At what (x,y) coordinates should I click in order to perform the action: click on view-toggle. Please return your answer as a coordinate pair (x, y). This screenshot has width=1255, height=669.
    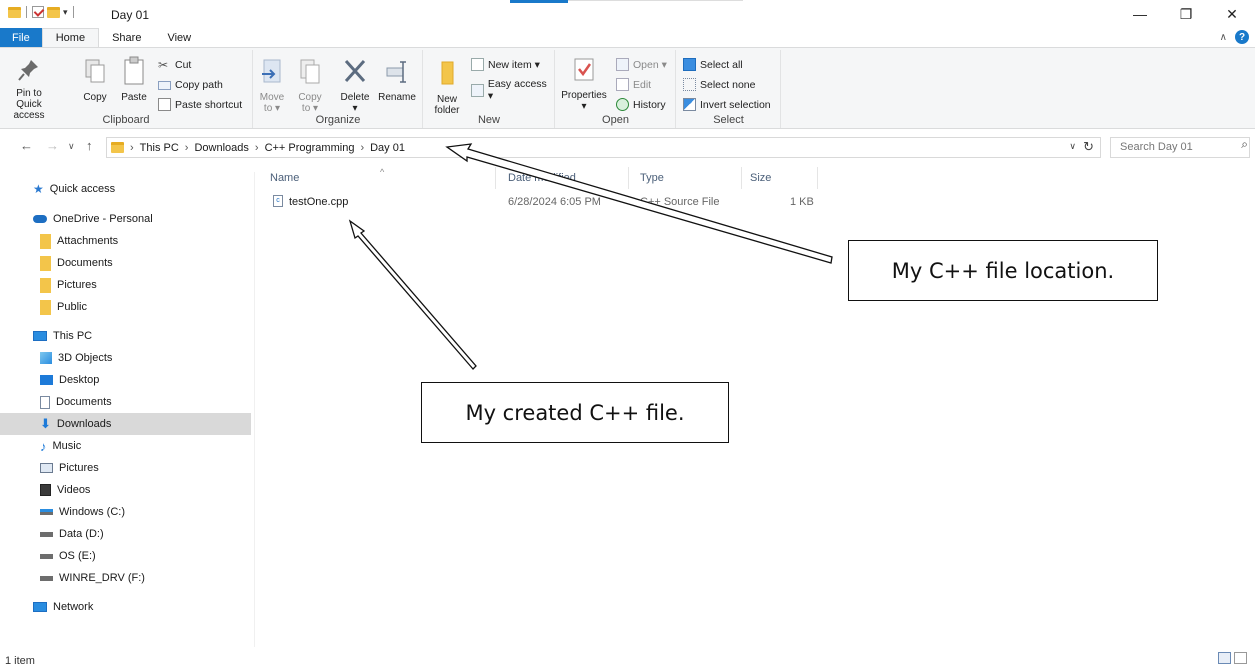
    Looking at the image, I should click on (1232, 658).